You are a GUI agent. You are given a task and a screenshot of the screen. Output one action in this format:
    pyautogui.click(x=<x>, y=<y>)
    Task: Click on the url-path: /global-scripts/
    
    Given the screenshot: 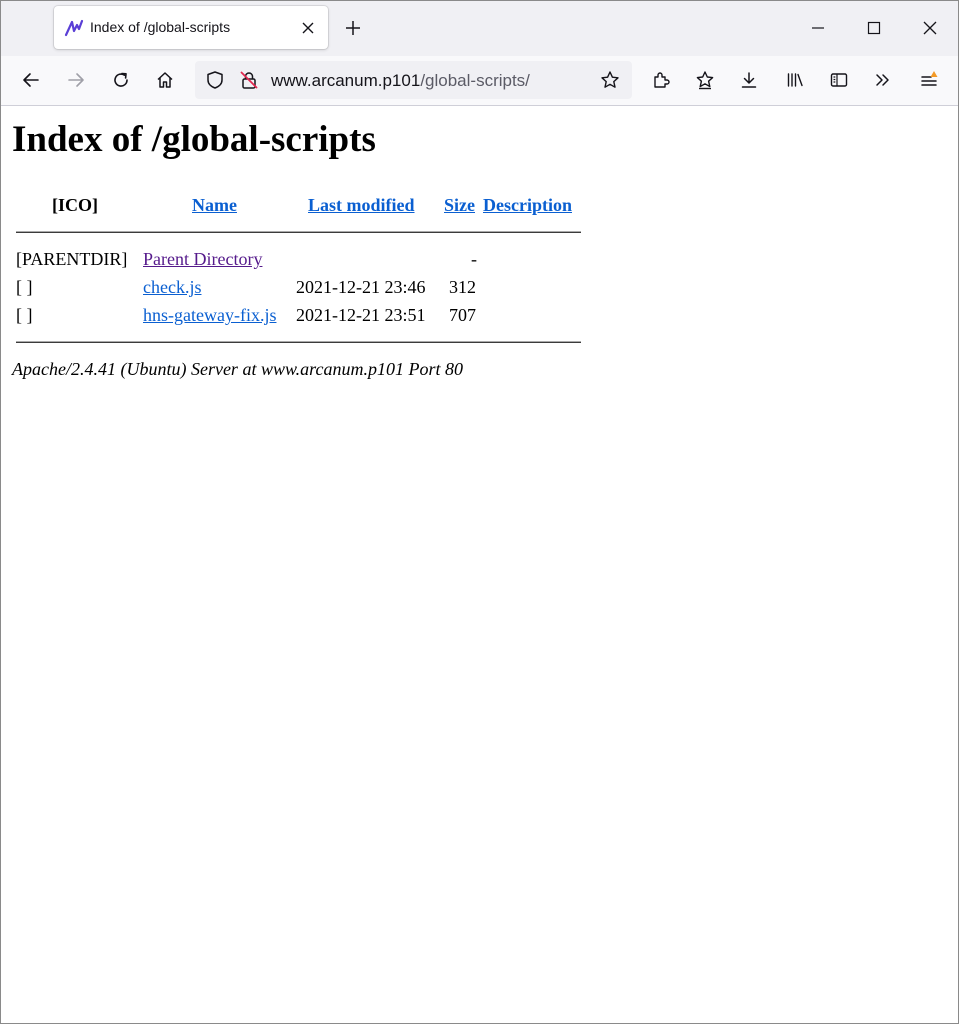 What is the action you would take?
    pyautogui.click(x=475, y=80)
    